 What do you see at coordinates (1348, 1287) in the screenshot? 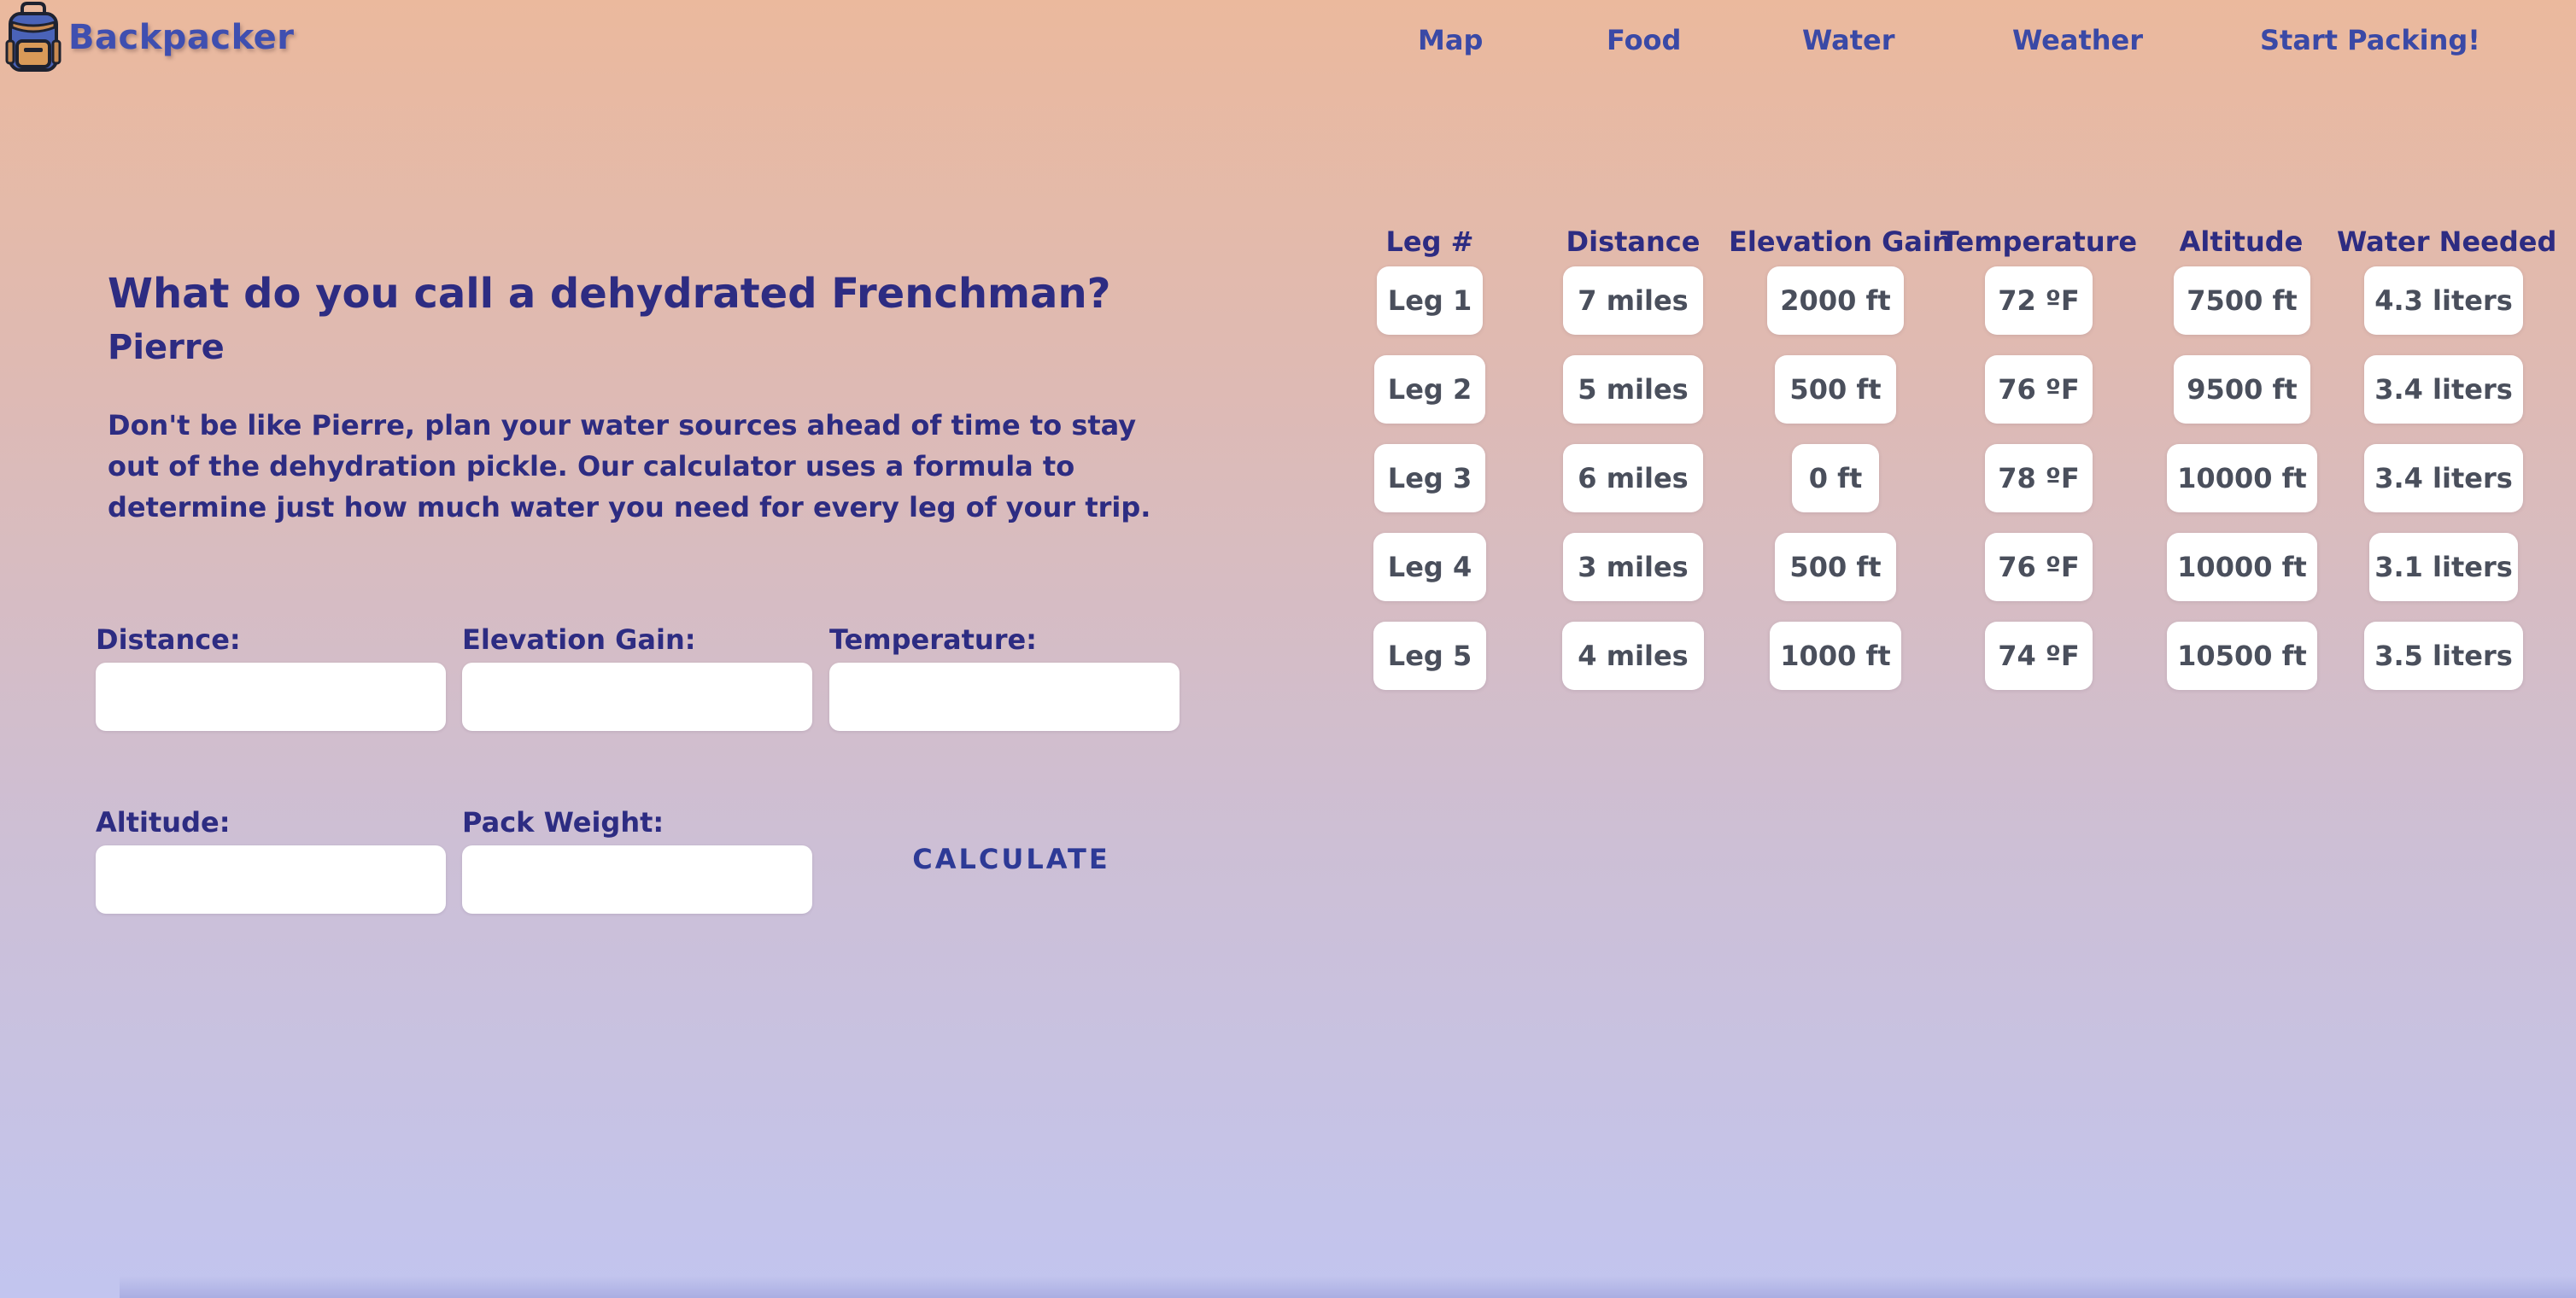
I see `bottom-shadow` at bounding box center [1348, 1287].